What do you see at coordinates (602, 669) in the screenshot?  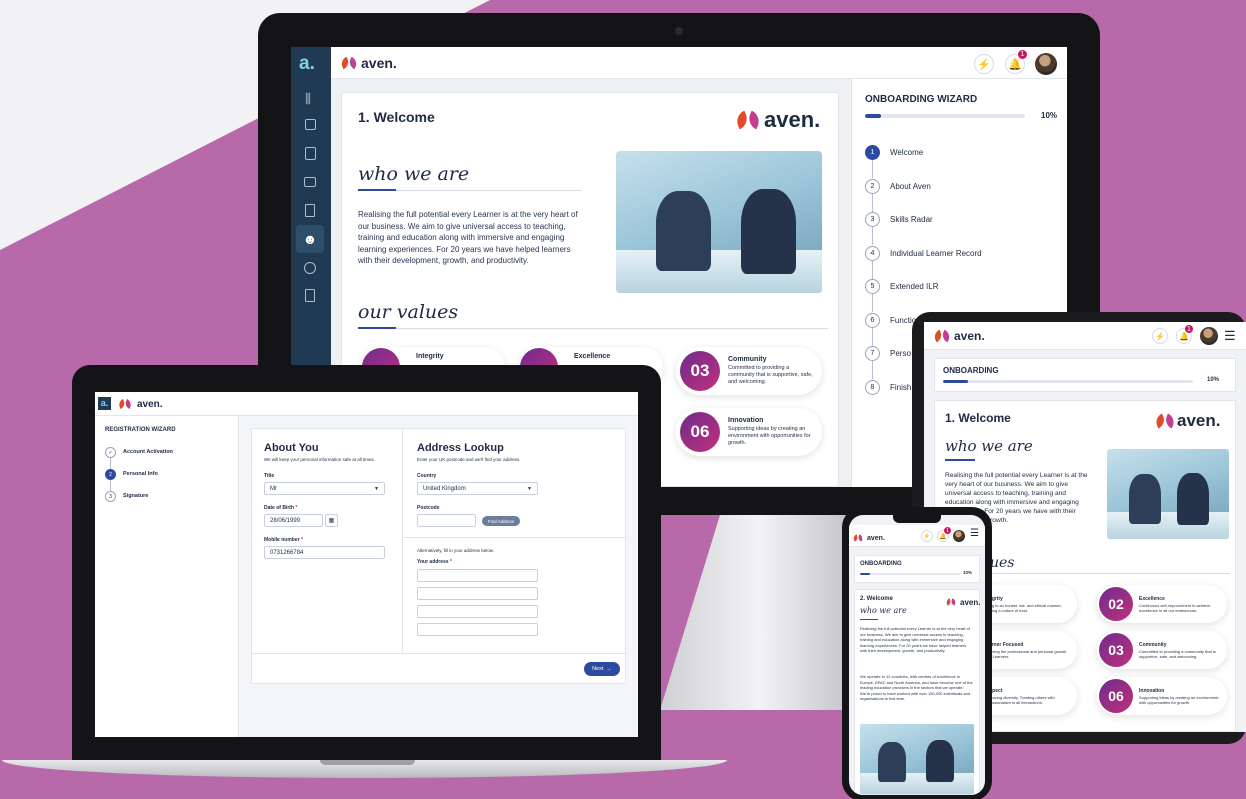 I see `next-button: Next →` at bounding box center [602, 669].